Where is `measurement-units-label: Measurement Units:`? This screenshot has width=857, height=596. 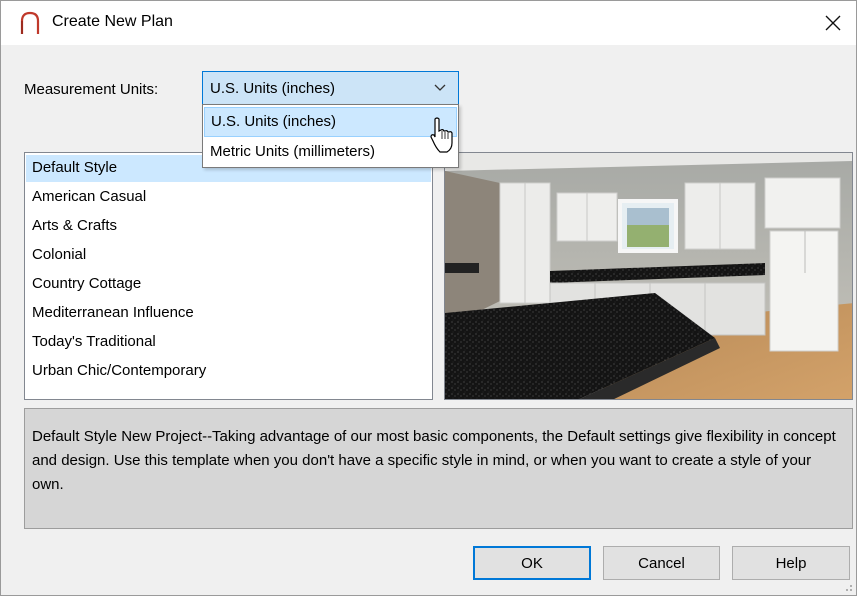
measurement-units-label: Measurement Units: is located at coordinates (91, 89).